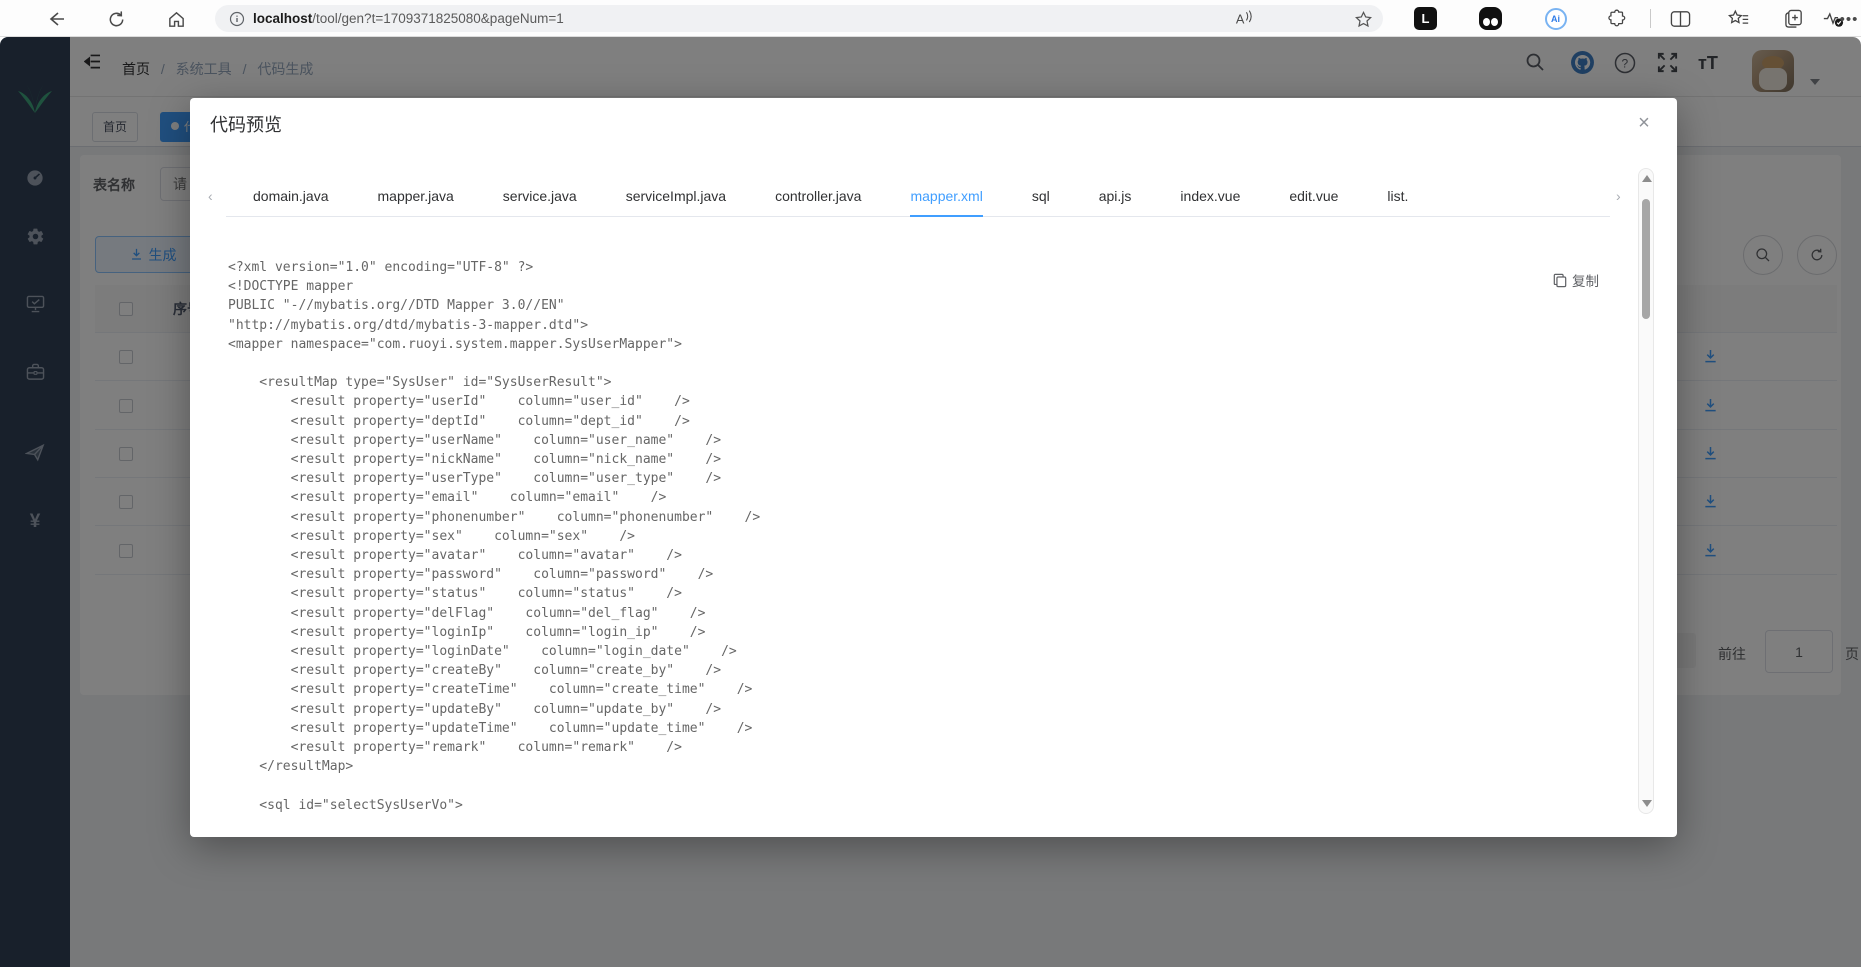 This screenshot has height=967, width=1861. Describe the element at coordinates (1313, 197) in the screenshot. I see `tab-edit-vue: edit.vue` at that location.